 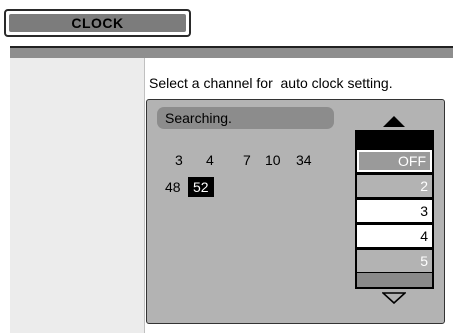 What do you see at coordinates (231, 53) in the screenshot?
I see `header-divider-grey` at bounding box center [231, 53].